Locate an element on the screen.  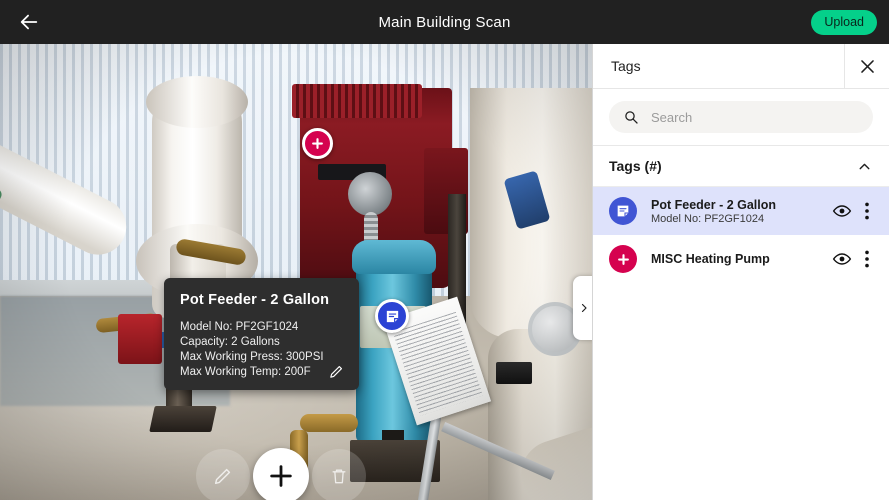
photo-red-box is located at coordinates (140, 339).